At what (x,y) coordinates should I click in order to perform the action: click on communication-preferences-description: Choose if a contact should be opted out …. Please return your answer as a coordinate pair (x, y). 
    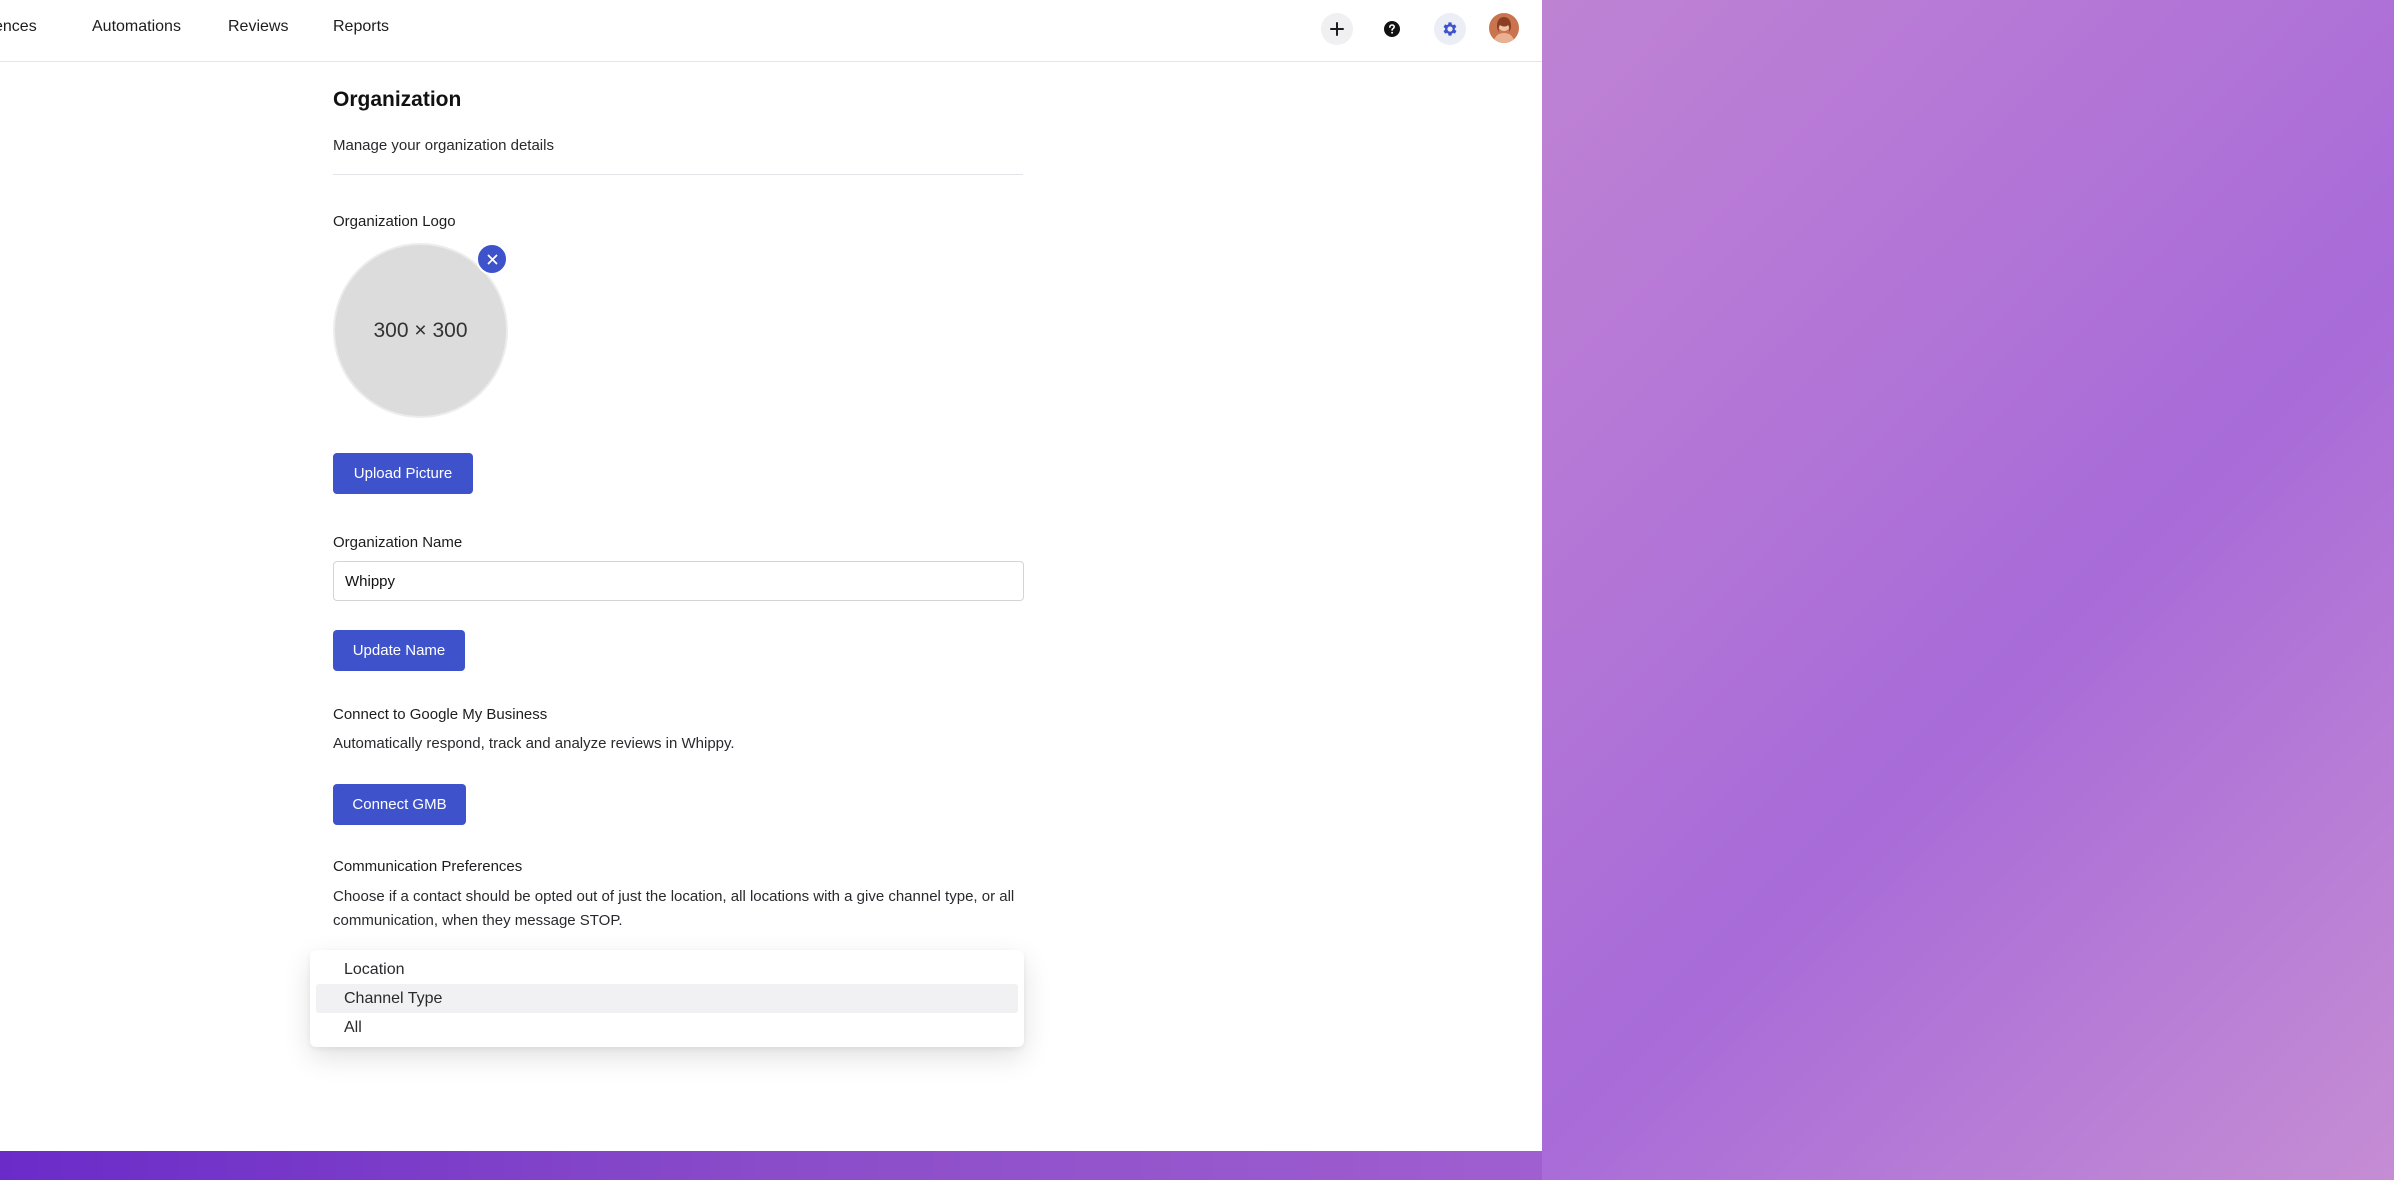
    Looking at the image, I should click on (674, 908).